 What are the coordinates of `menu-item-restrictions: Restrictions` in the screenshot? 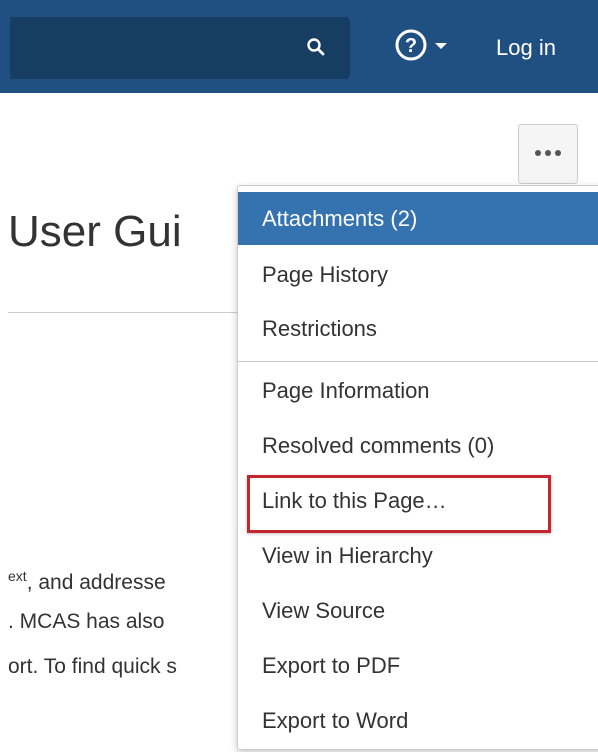 It's located at (418, 328).